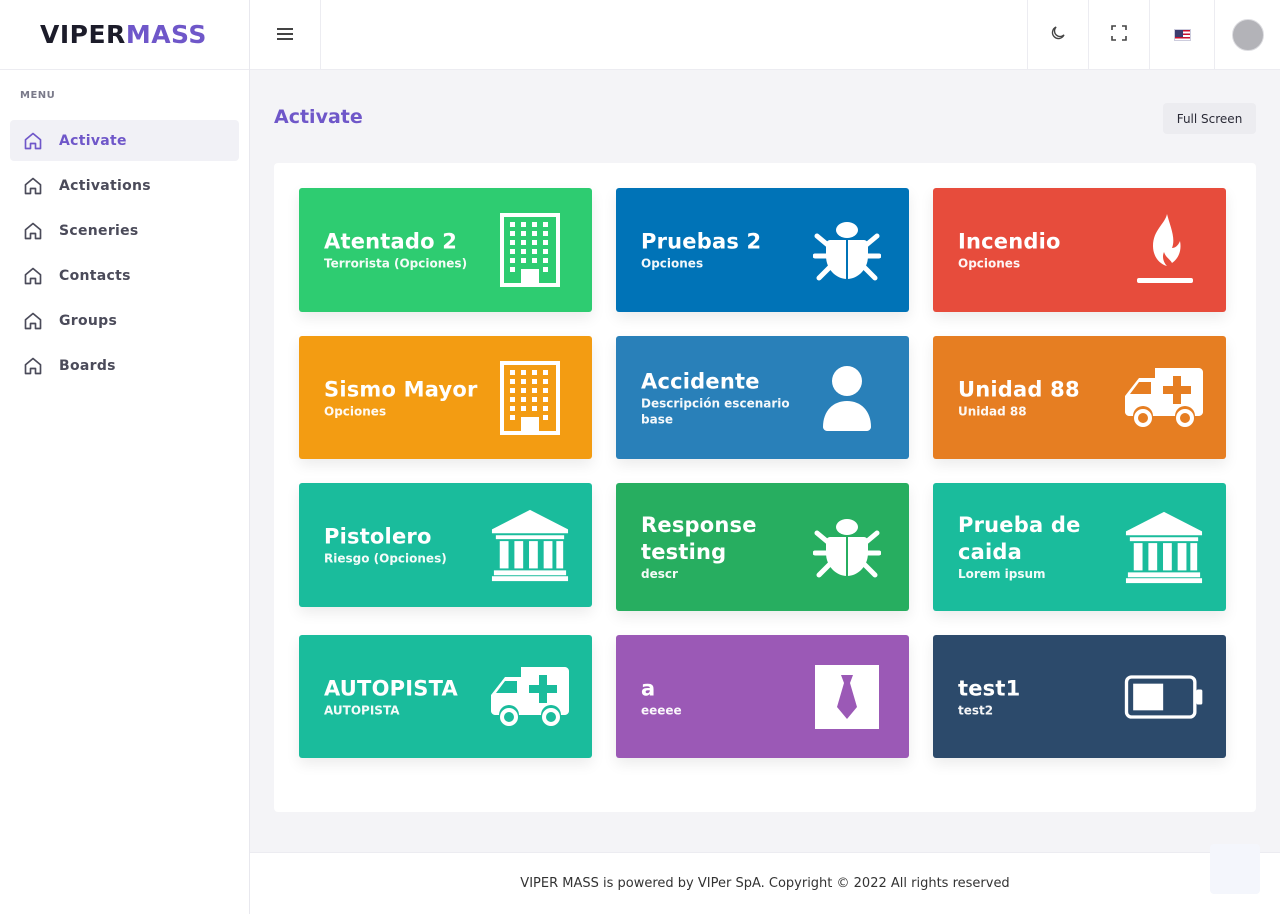 This screenshot has height=914, width=1280. What do you see at coordinates (378, 536) in the screenshot?
I see `tile-title: Pistolero` at bounding box center [378, 536].